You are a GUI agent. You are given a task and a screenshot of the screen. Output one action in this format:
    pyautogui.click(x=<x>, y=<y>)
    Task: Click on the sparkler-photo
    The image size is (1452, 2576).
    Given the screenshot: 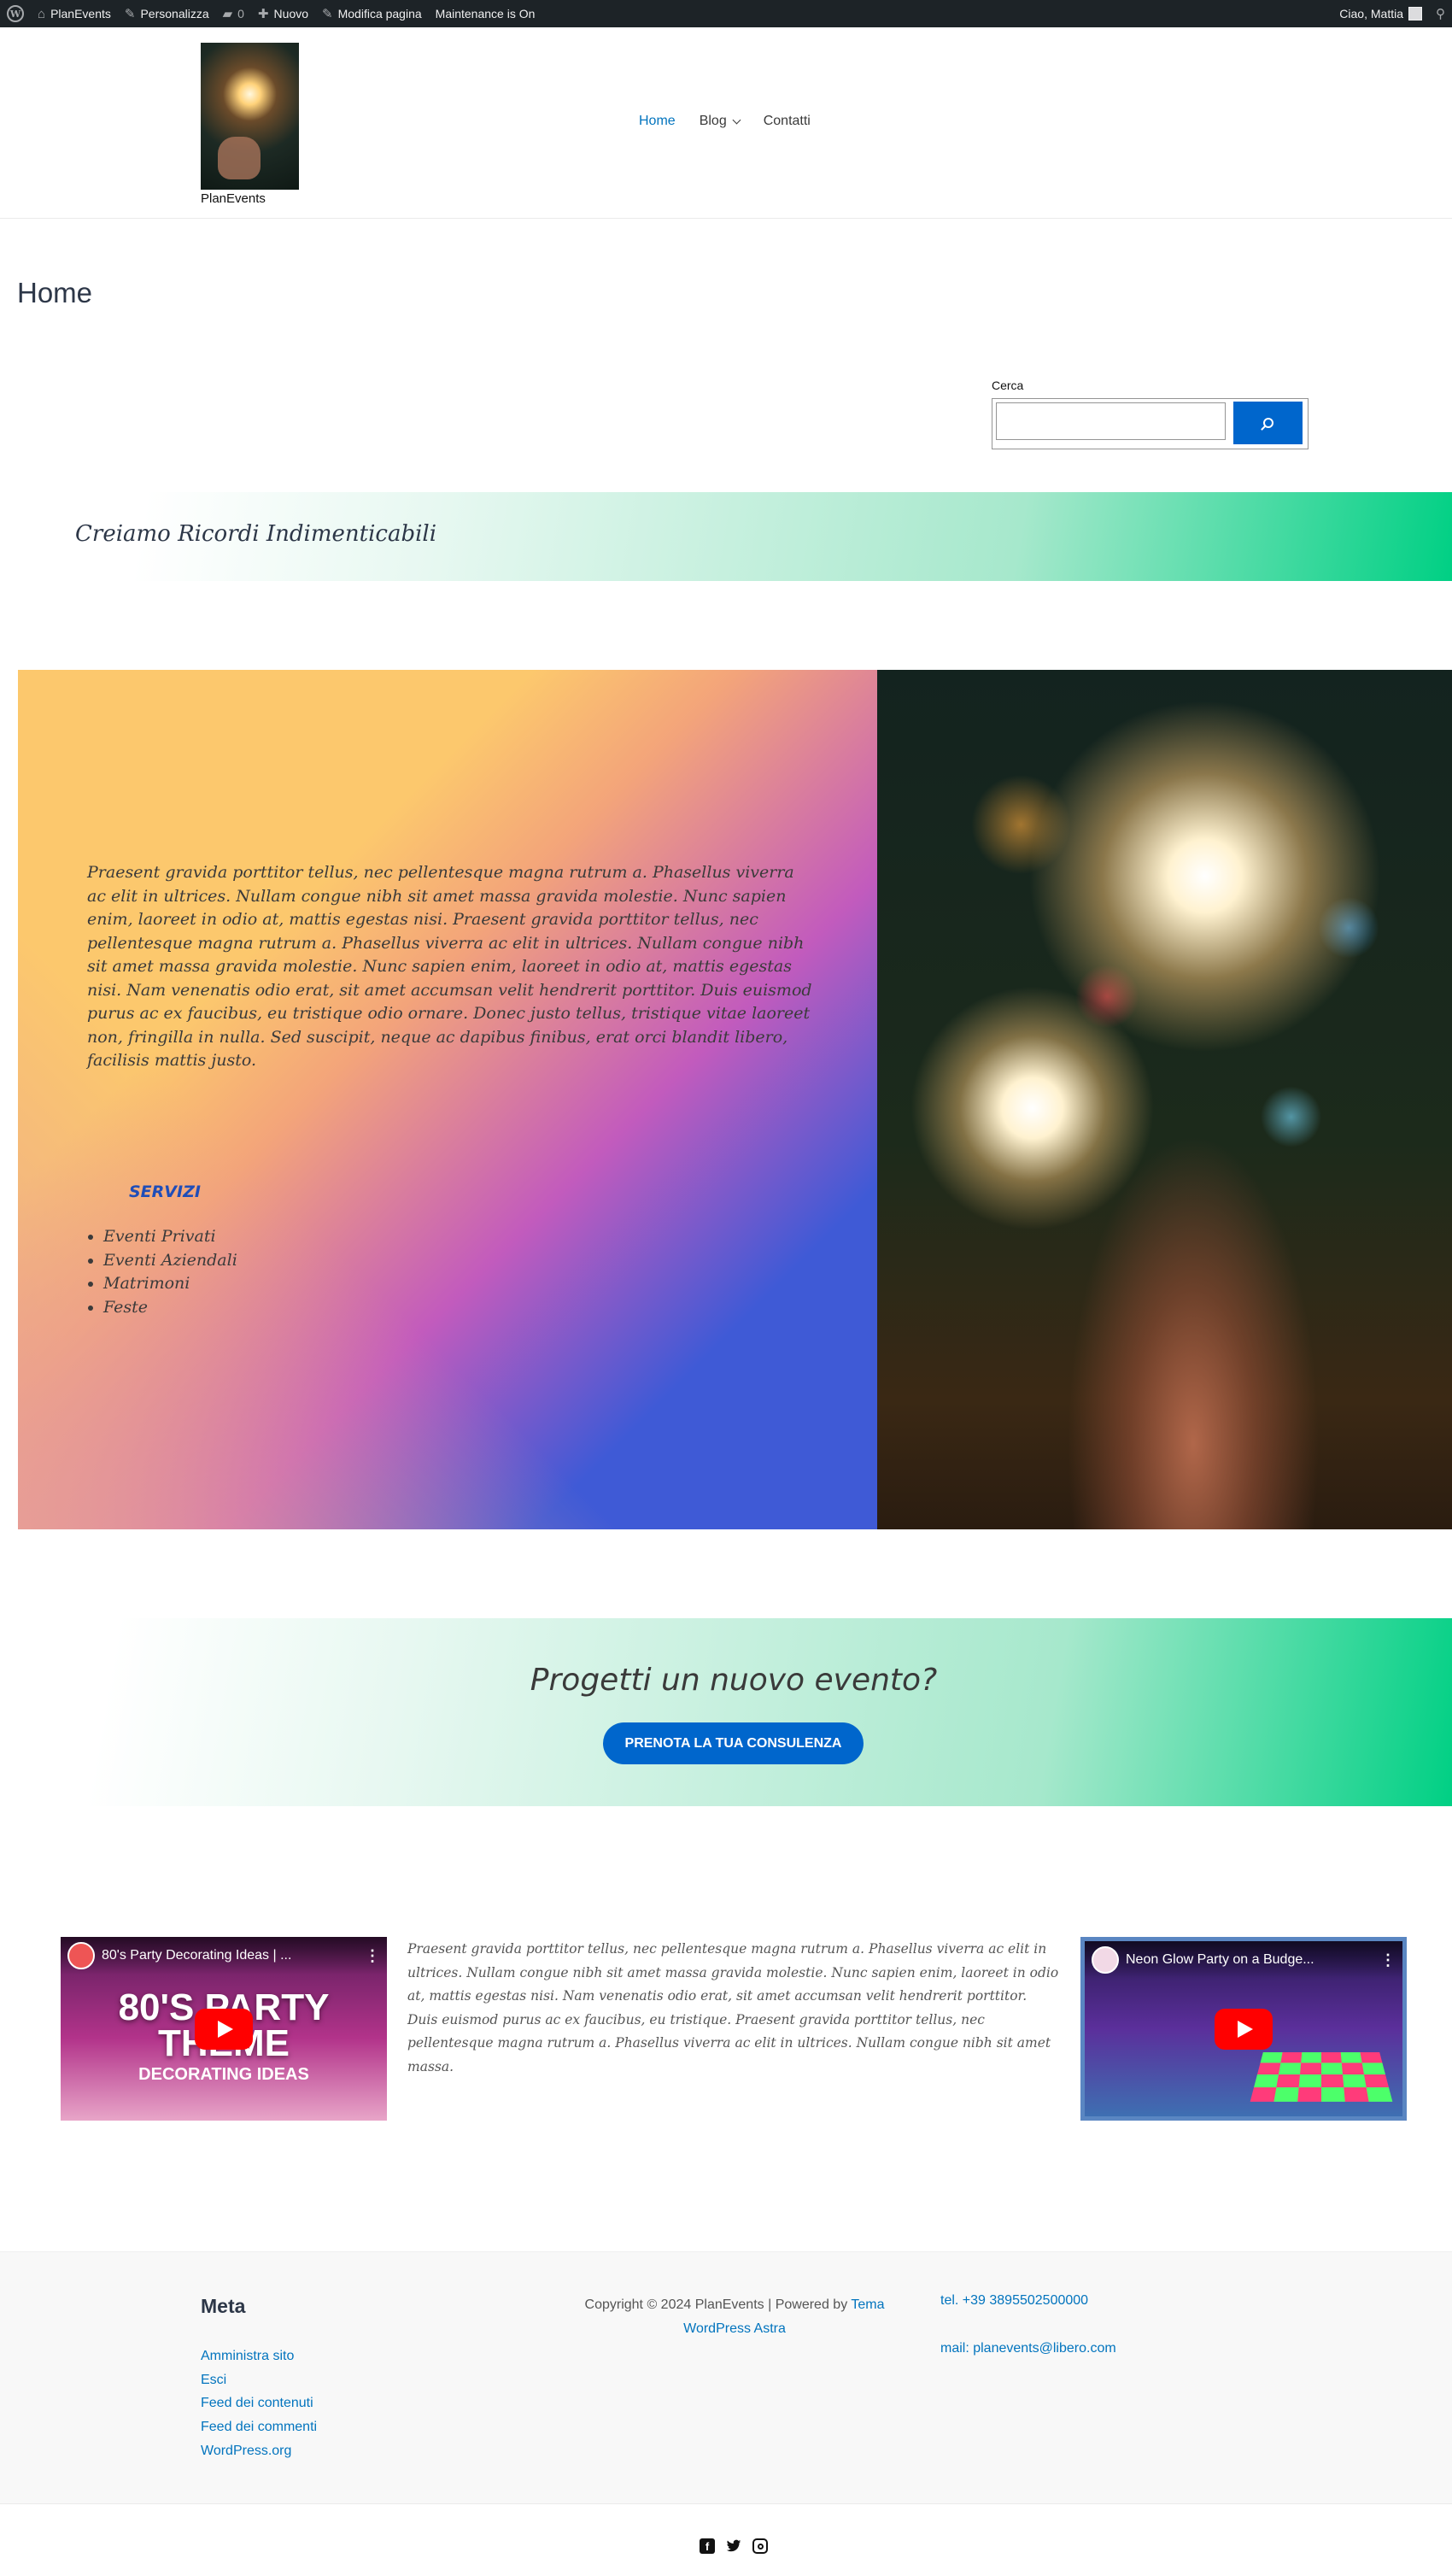 What is the action you would take?
    pyautogui.click(x=1164, y=1099)
    